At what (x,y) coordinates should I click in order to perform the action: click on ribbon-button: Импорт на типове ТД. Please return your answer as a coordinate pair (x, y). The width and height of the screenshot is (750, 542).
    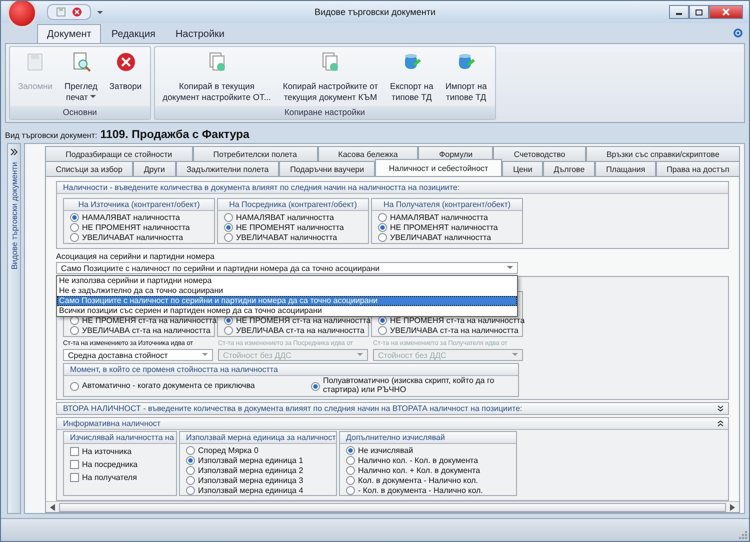
    Looking at the image, I should click on (466, 76).